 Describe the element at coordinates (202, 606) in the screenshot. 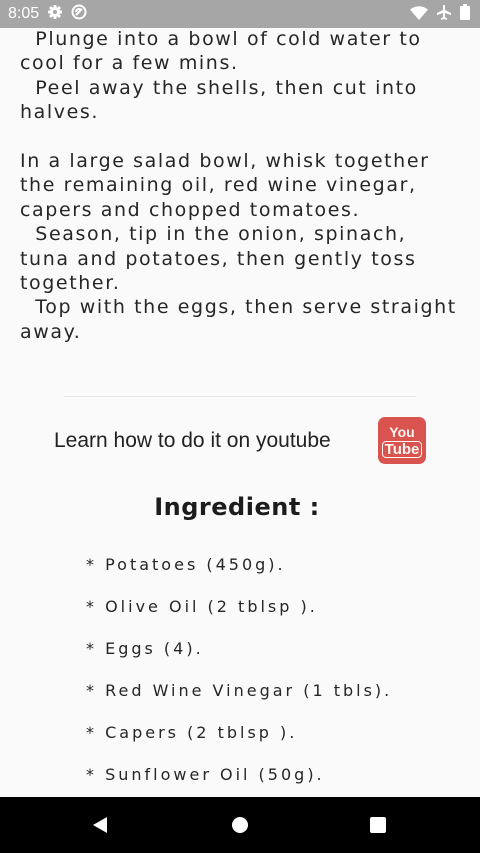

I see `ingredient-item: * Olive Oil (2 tblsp ).` at that location.